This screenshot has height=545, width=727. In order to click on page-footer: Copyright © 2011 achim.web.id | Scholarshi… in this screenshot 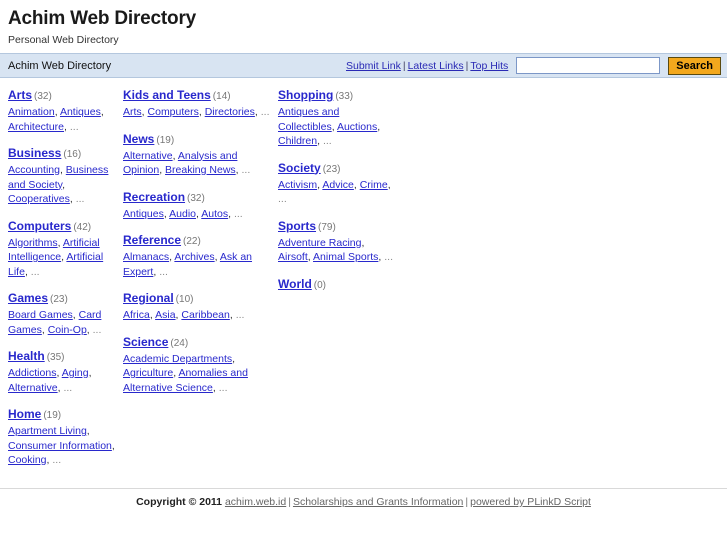, I will do `click(363, 498)`.